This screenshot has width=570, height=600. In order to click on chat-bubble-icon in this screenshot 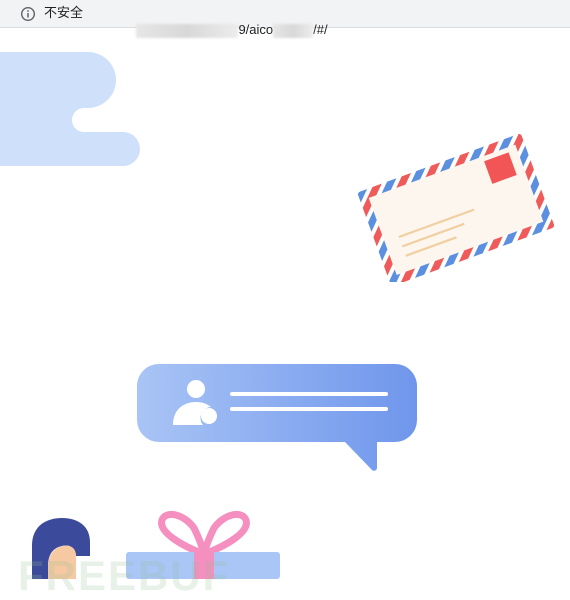, I will do `click(277, 417)`.